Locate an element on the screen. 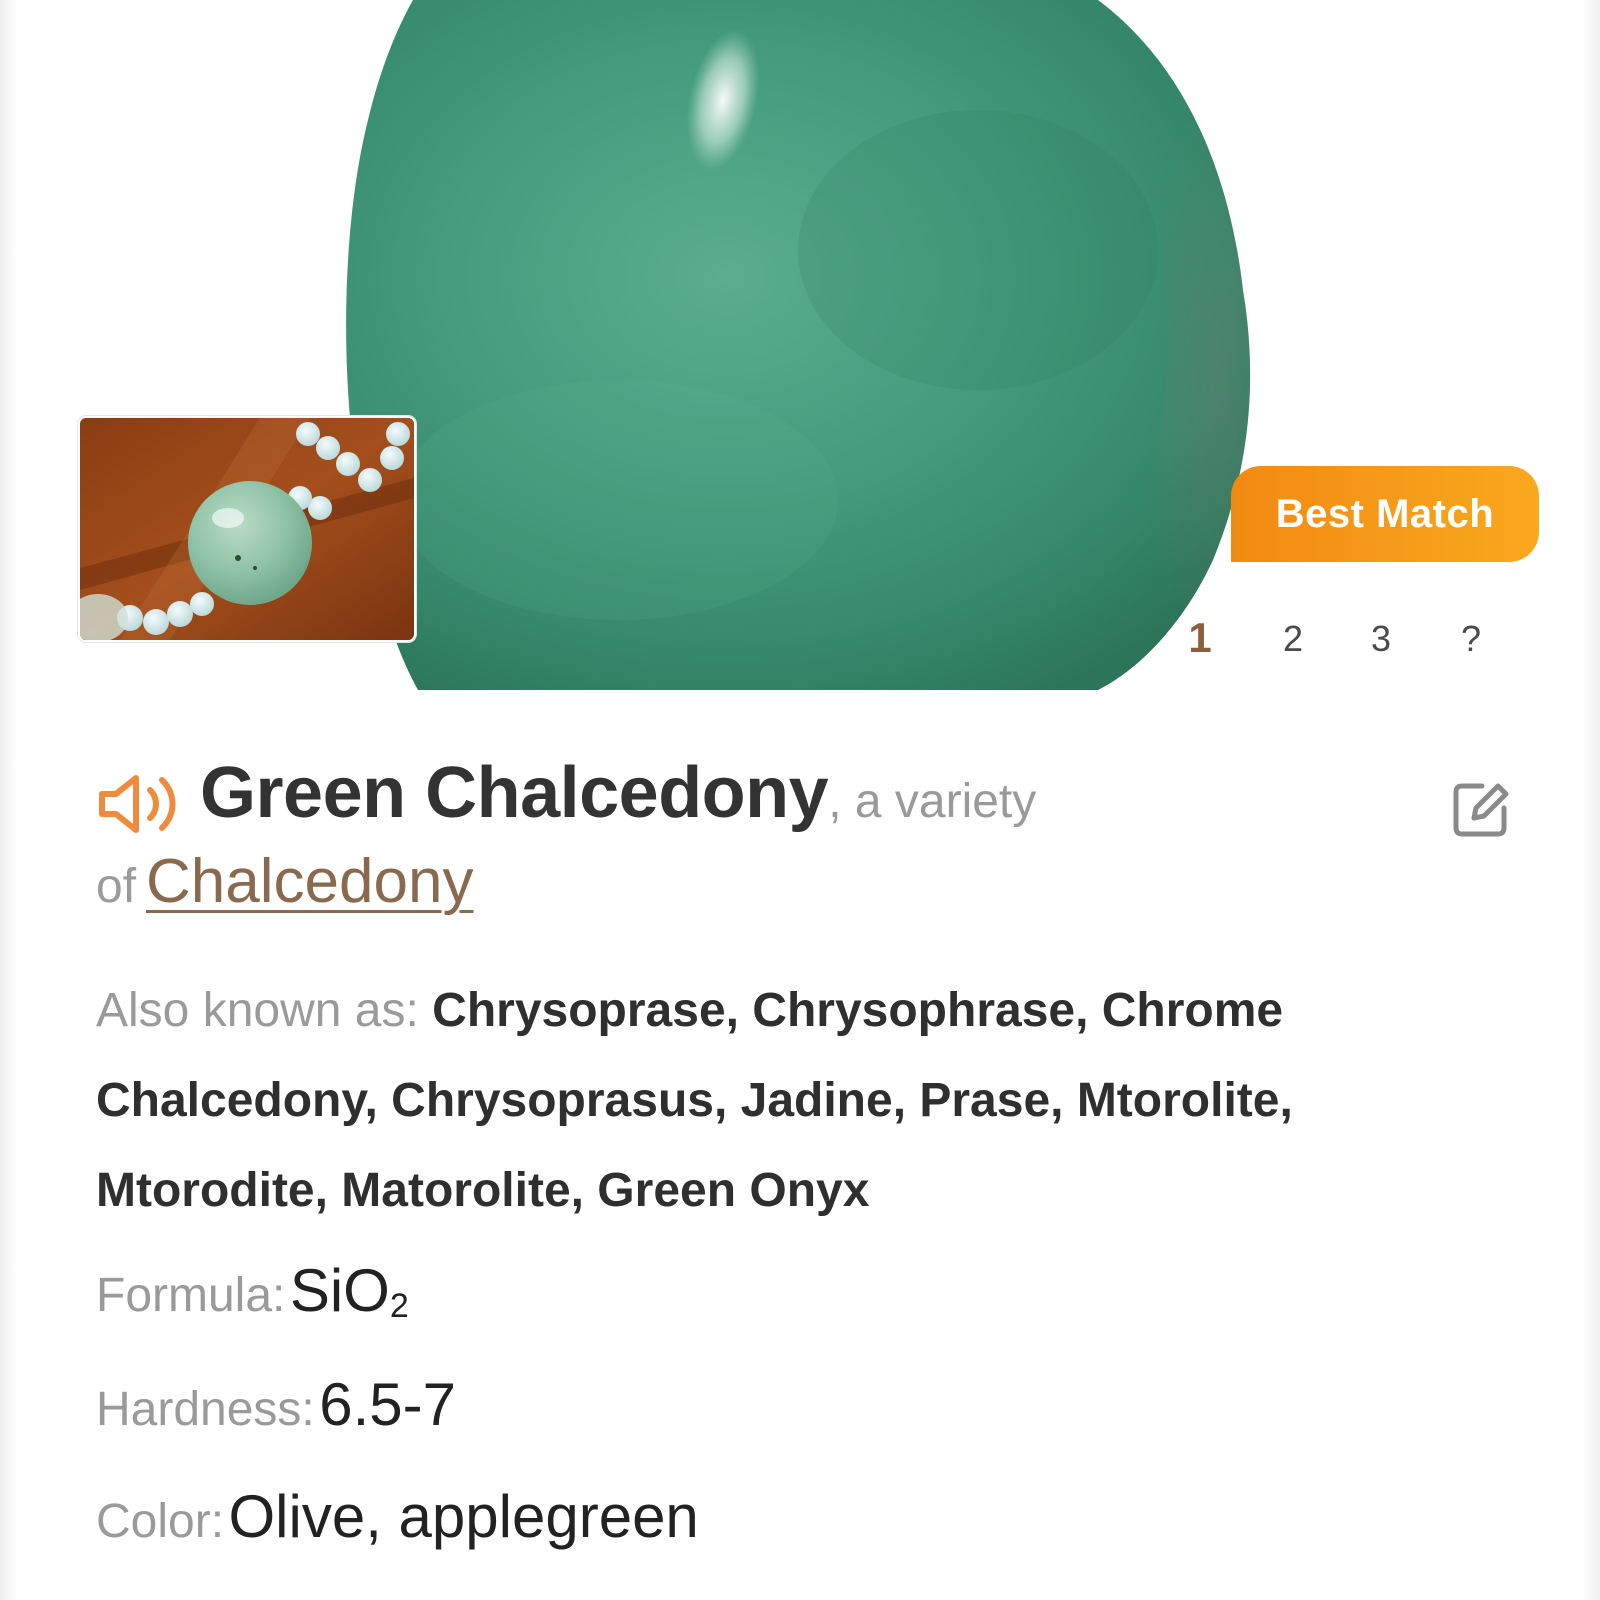  hardness-row: Hardness: 6.5-7 is located at coordinates (276, 1404).